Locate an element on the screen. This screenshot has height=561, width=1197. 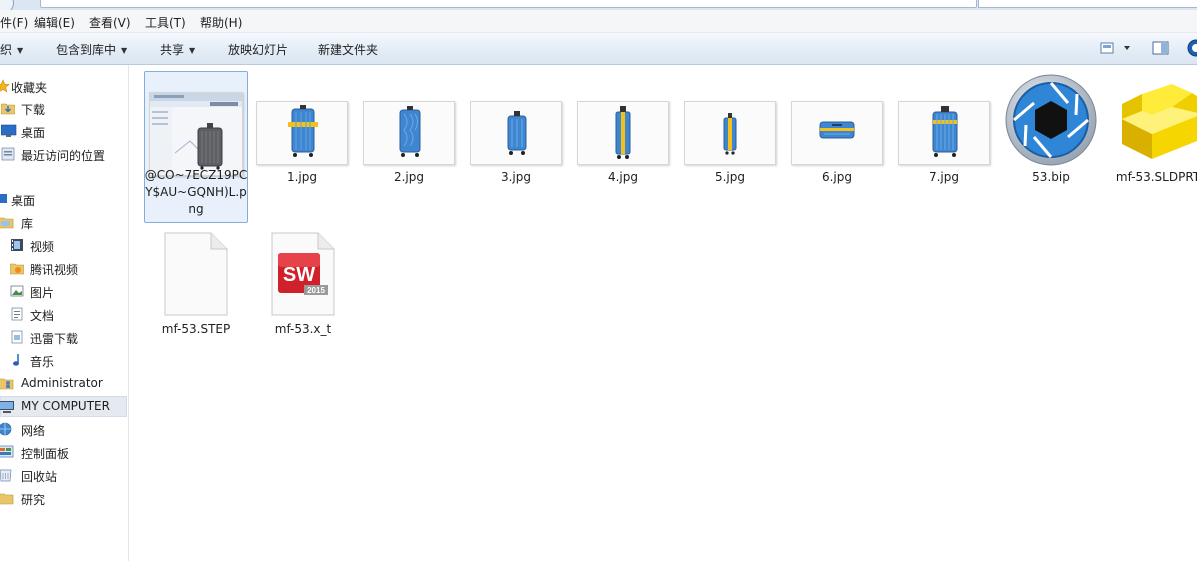
nav-label: 视频 is located at coordinates (42, 247).